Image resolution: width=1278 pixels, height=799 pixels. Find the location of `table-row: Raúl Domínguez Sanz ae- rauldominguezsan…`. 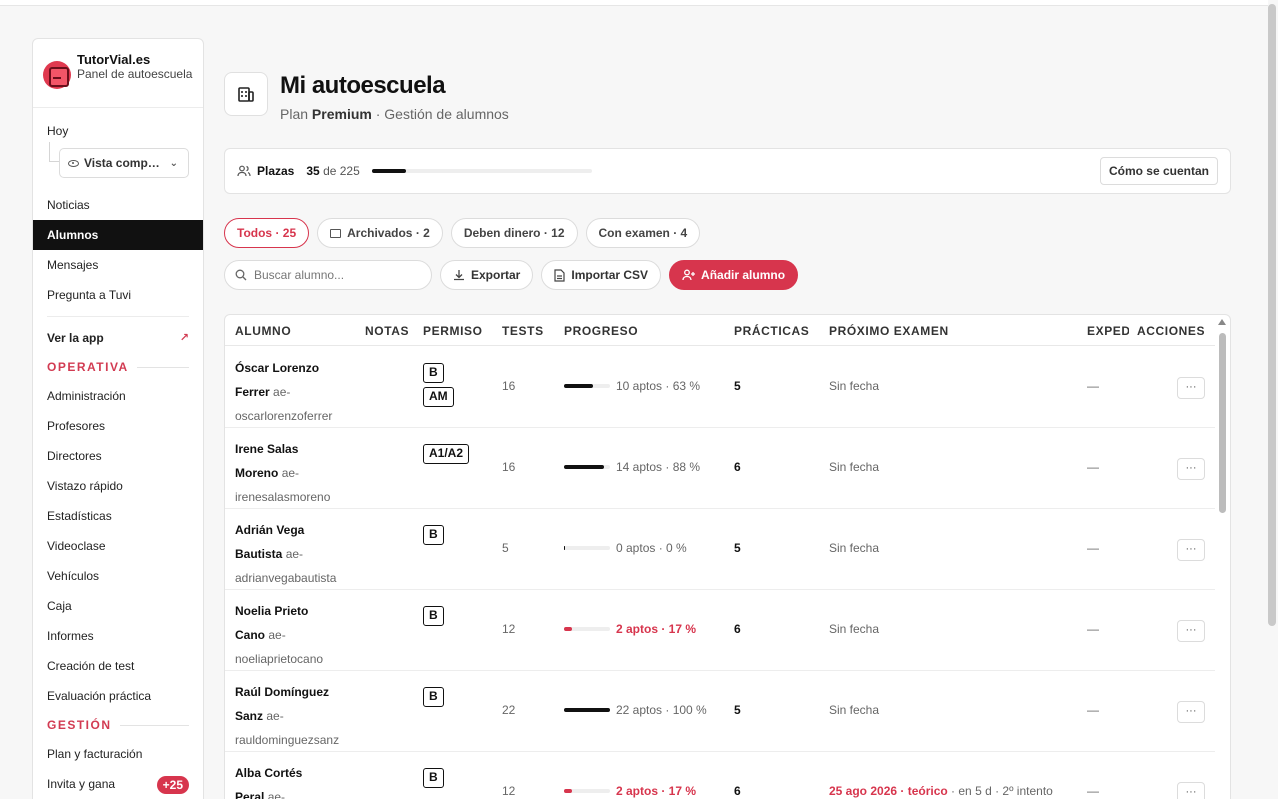

table-row: Raúl Domínguez Sanz ae- rauldominguezsan… is located at coordinates (720, 711).